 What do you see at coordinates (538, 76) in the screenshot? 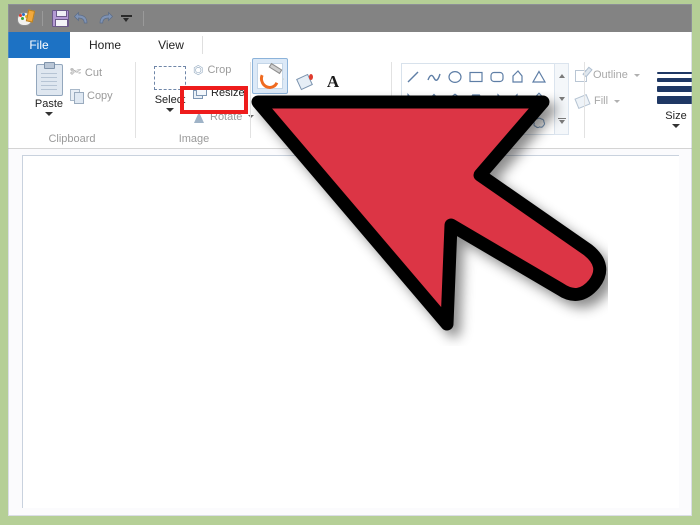
I see `shape-triangle` at bounding box center [538, 76].